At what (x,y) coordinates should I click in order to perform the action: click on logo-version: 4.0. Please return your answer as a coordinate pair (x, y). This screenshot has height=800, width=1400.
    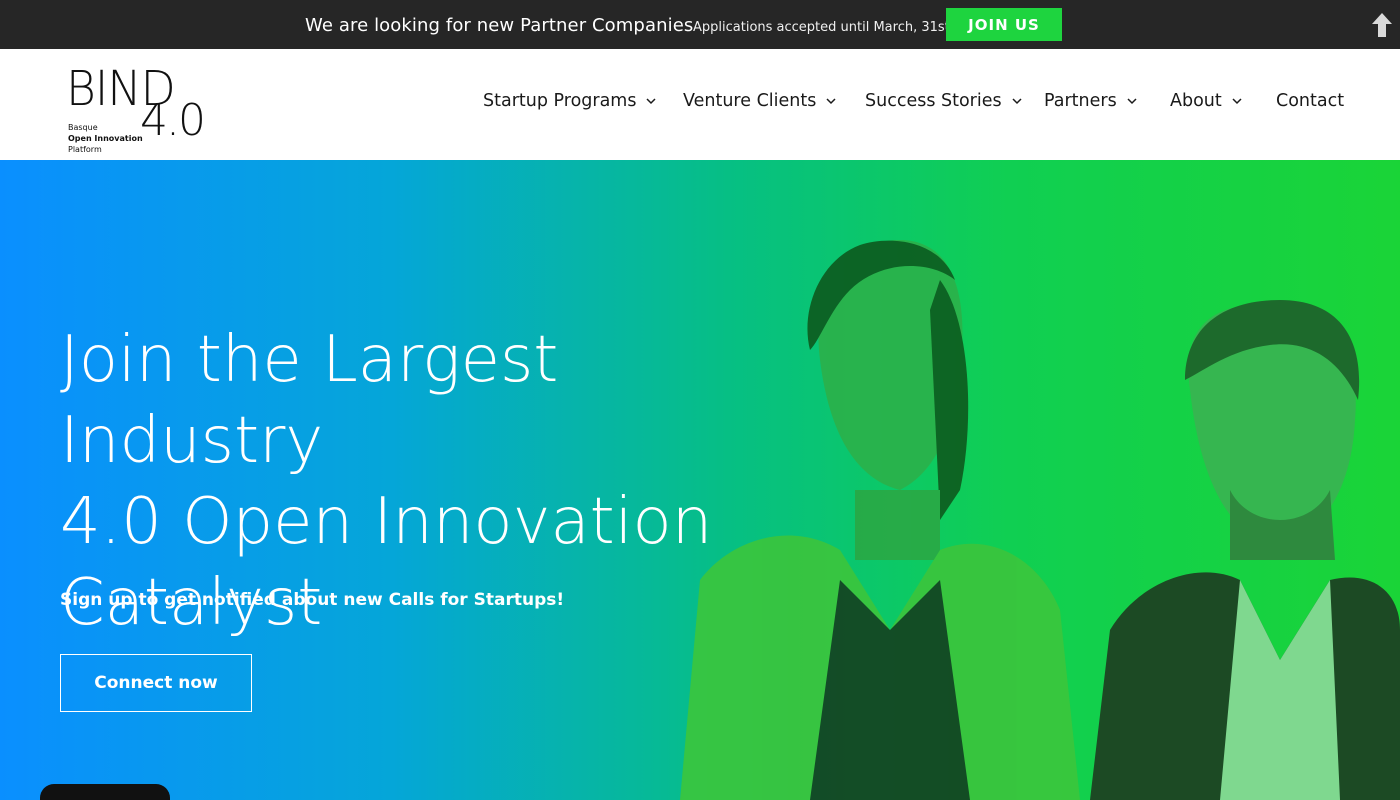
    Looking at the image, I should click on (173, 120).